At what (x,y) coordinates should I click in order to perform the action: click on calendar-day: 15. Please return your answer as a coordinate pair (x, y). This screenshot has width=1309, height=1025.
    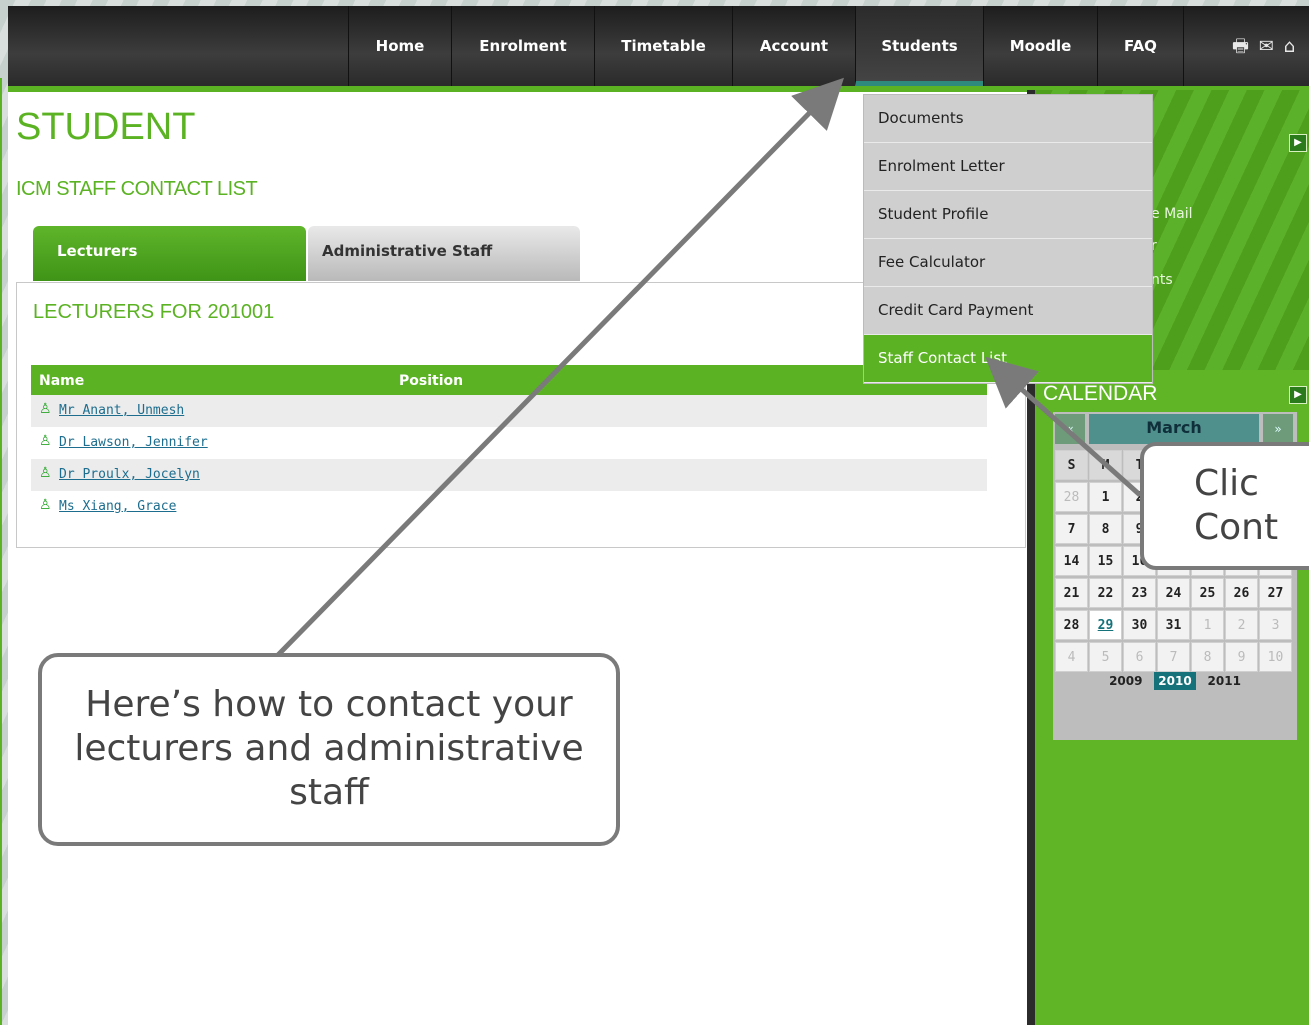
    Looking at the image, I should click on (1105, 561).